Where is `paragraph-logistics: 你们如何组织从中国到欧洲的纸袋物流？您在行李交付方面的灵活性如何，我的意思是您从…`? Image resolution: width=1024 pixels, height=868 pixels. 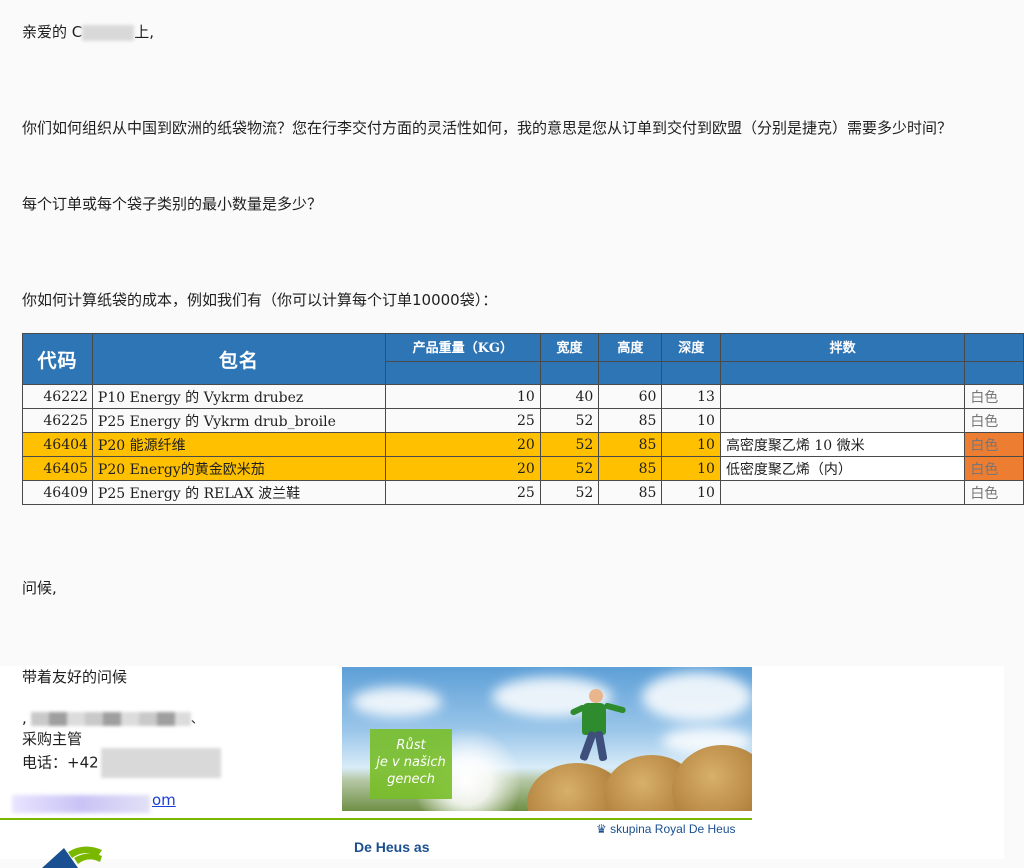
paragraph-logistics: 你们如何组织从中国到欧洲的纸袋物流？您在行李交付方面的灵活性如何，我的意思是您从… is located at coordinates (487, 128).